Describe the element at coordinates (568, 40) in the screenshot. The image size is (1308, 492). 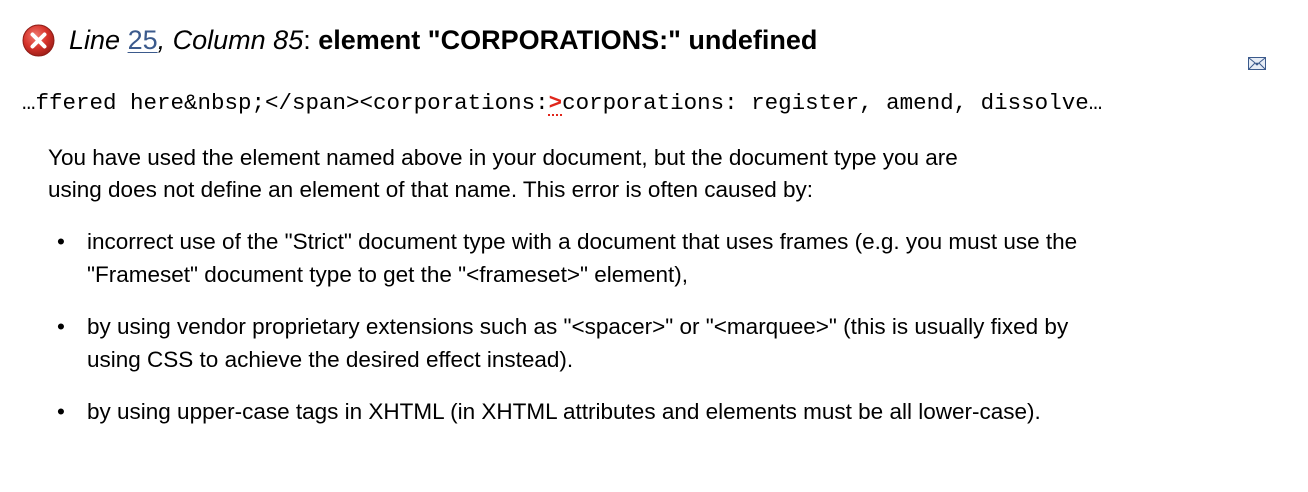
I see `error-message: element "CORPORATIONS:" undefined` at that location.